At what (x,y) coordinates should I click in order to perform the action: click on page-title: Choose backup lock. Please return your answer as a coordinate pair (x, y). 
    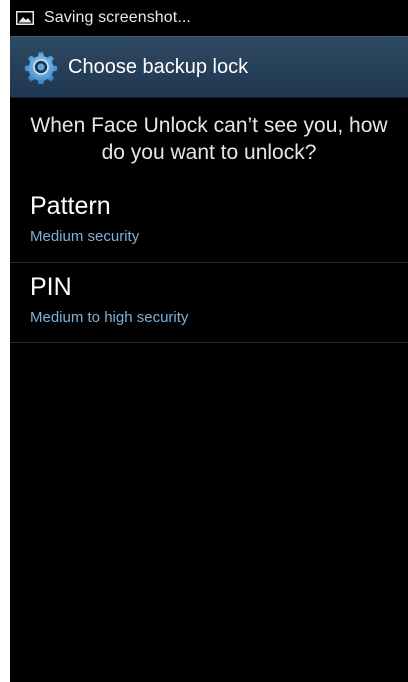
    Looking at the image, I should click on (158, 66).